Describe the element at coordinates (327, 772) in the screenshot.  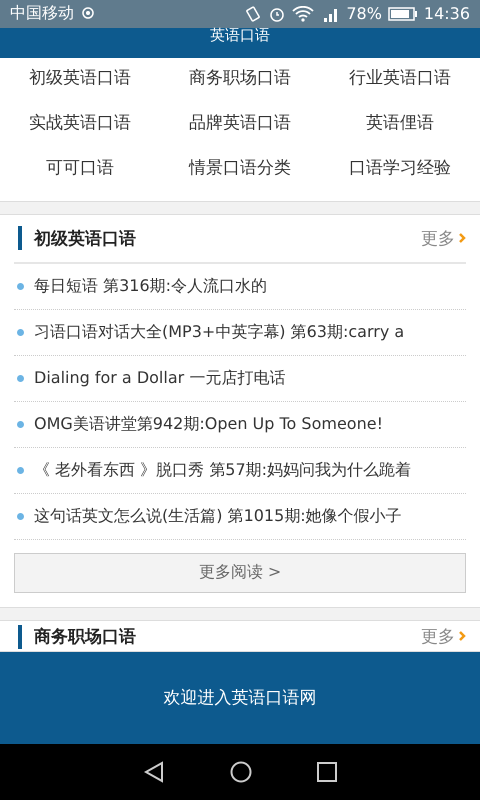
I see `recents-icon` at that location.